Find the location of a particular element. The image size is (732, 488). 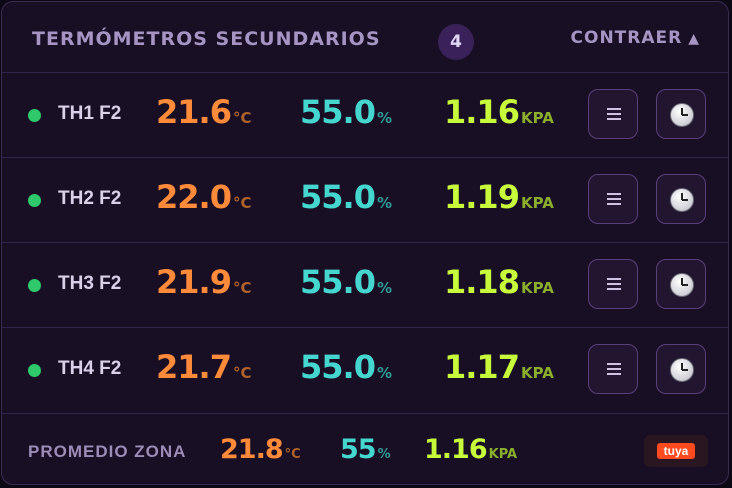

temperature-value: 22.0 is located at coordinates (194, 197).